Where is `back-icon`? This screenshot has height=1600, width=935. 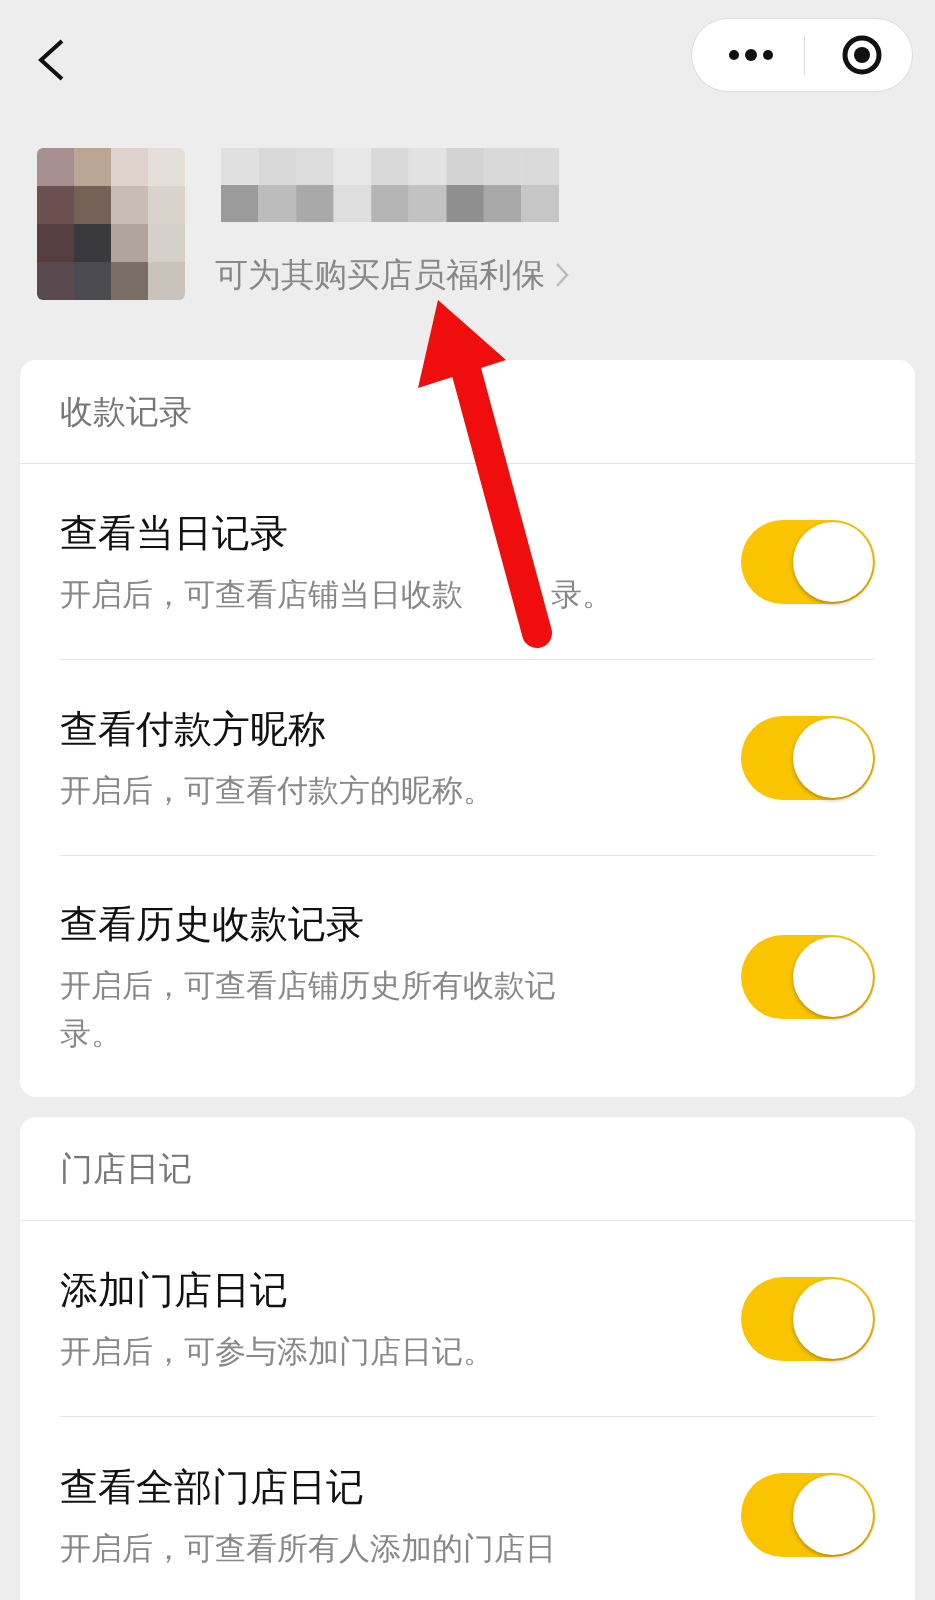 back-icon is located at coordinates (51, 60).